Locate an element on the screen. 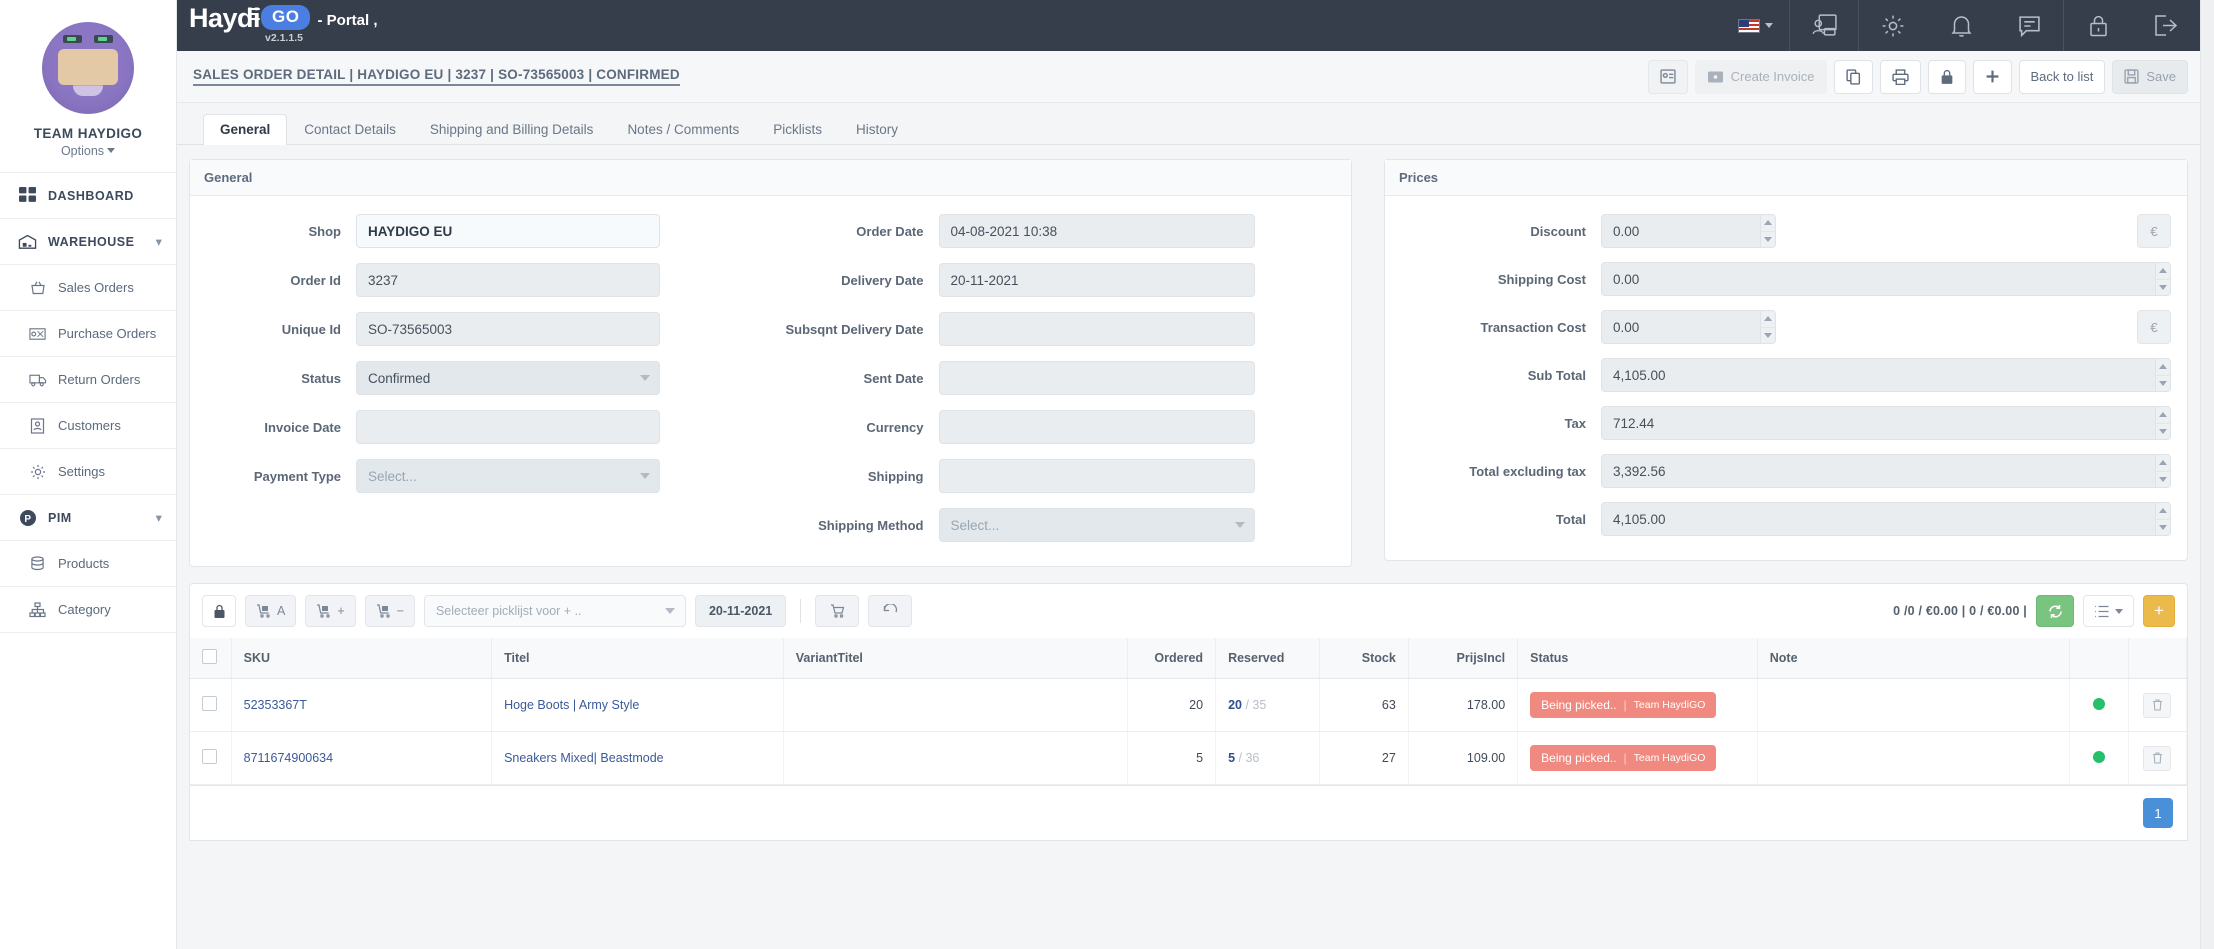  print-button is located at coordinates (1900, 76).